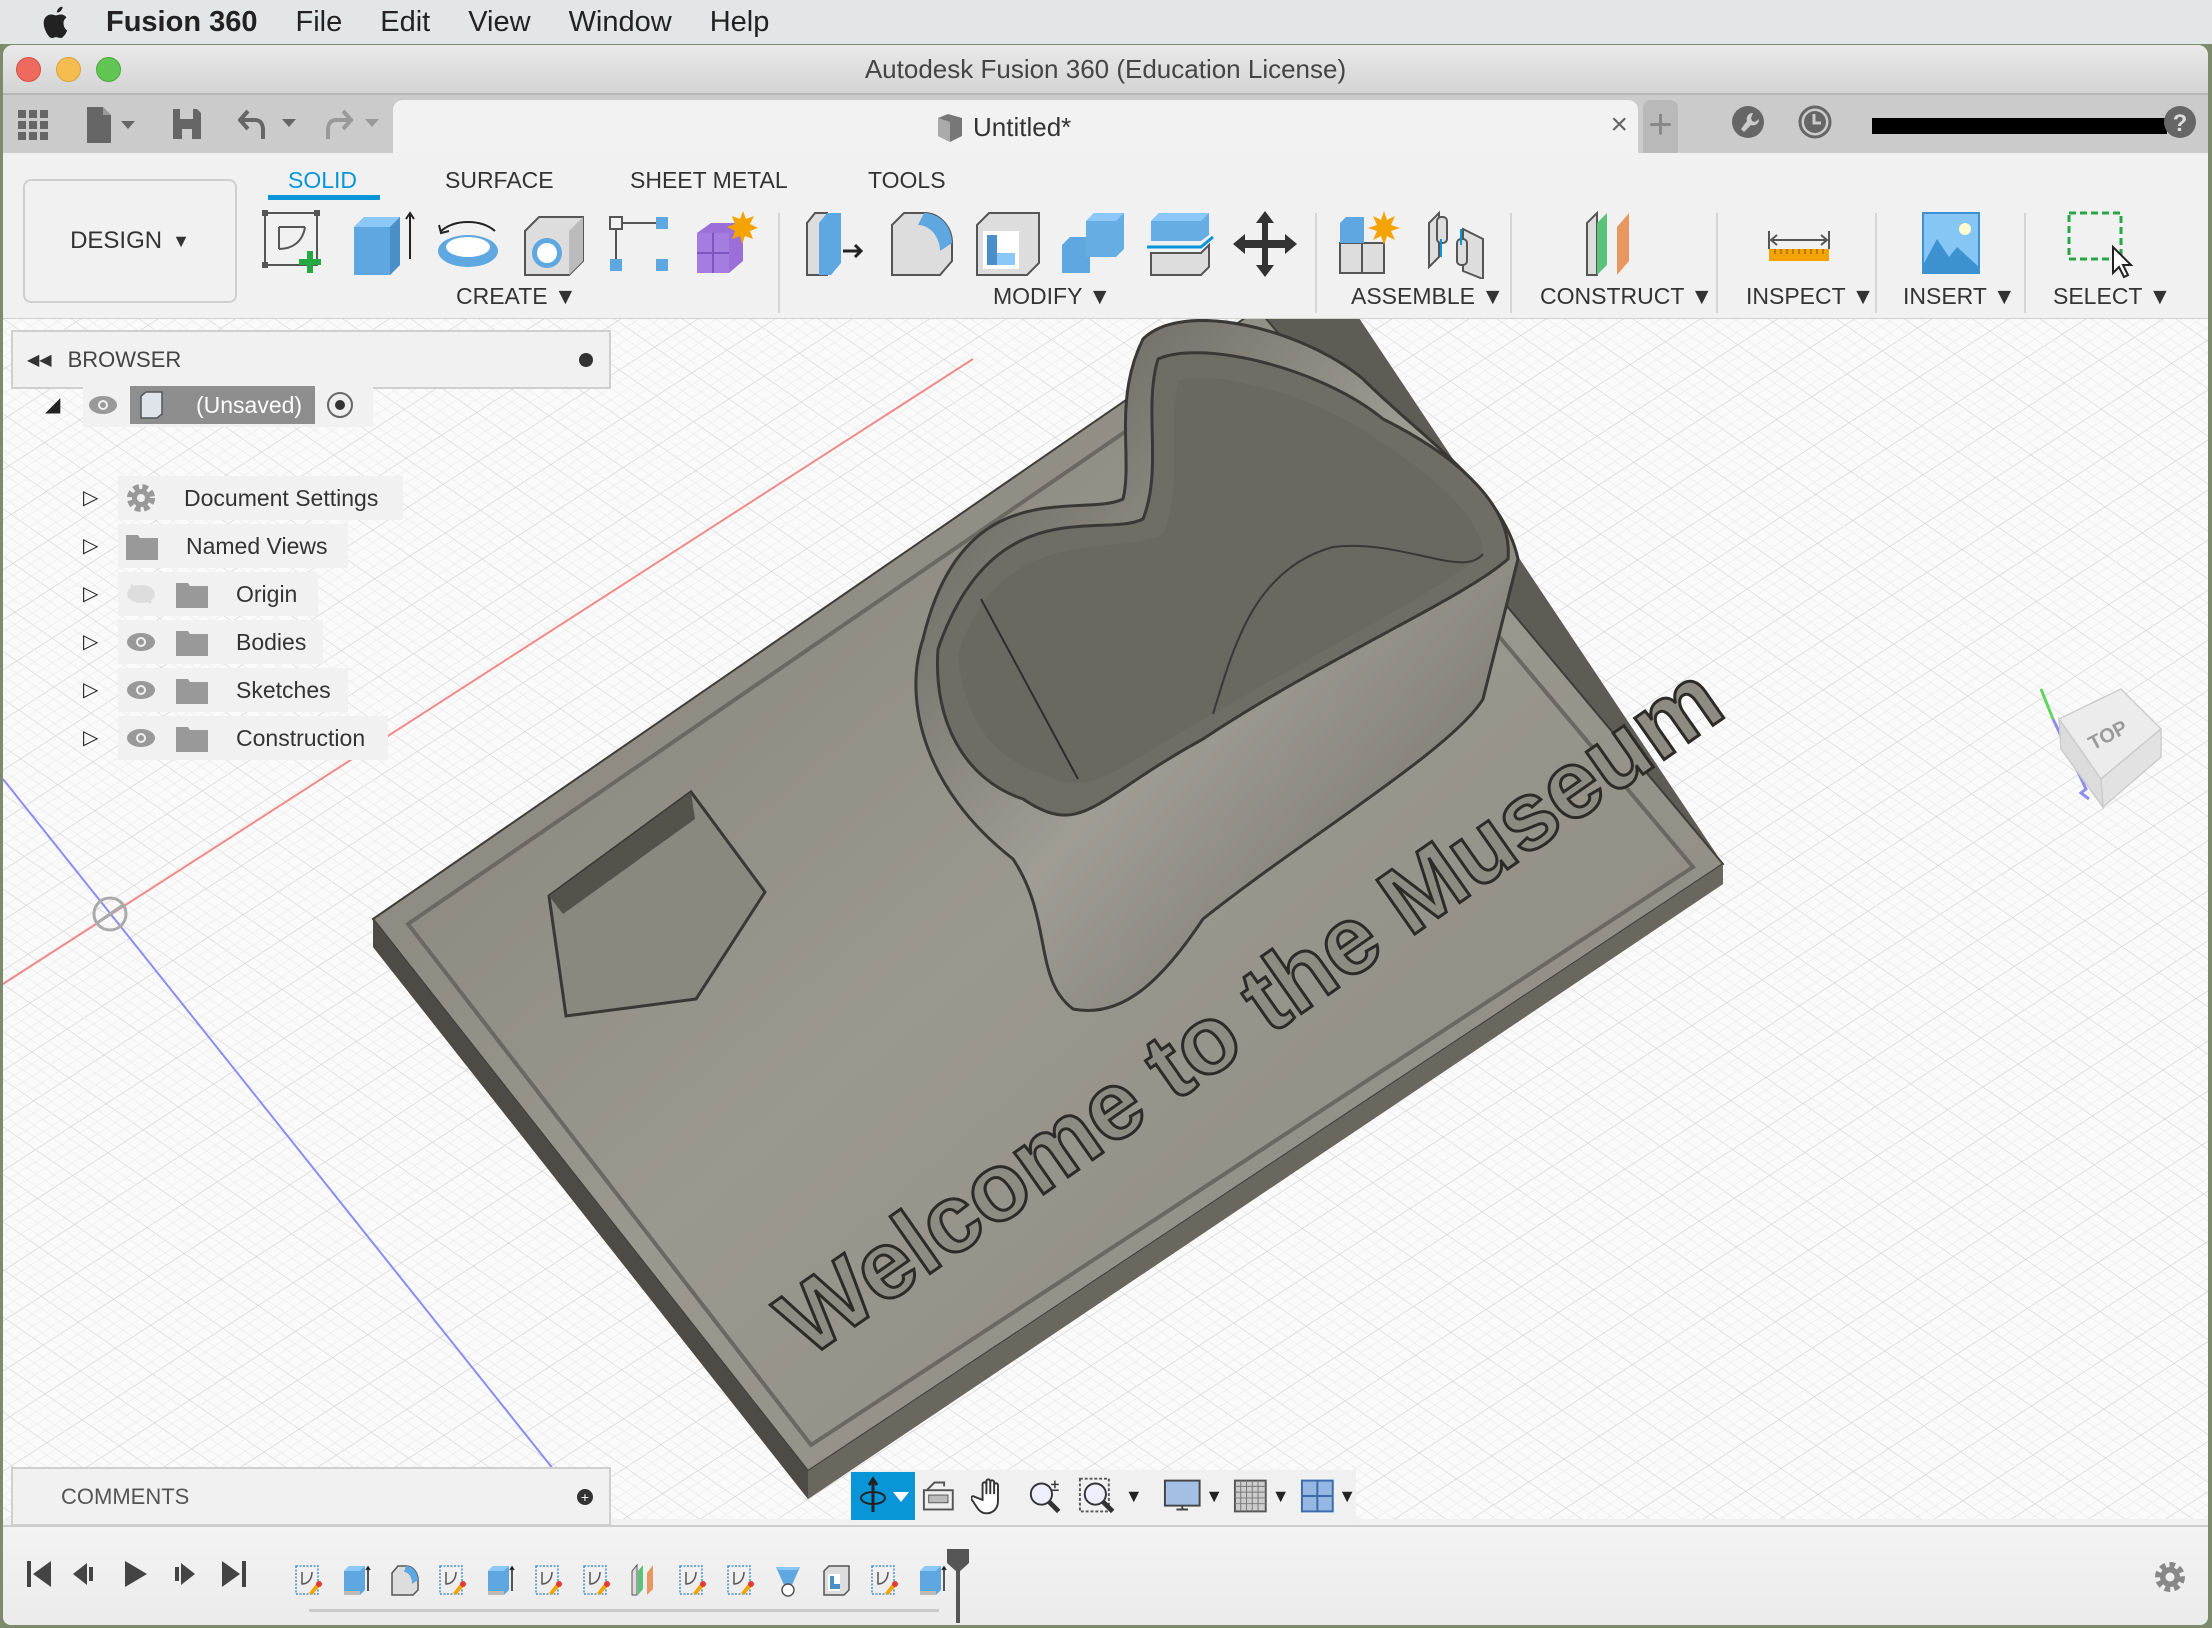 The image size is (2212, 1628). Describe the element at coordinates (1954, 244) in the screenshot. I see `insert-image-icon` at that location.